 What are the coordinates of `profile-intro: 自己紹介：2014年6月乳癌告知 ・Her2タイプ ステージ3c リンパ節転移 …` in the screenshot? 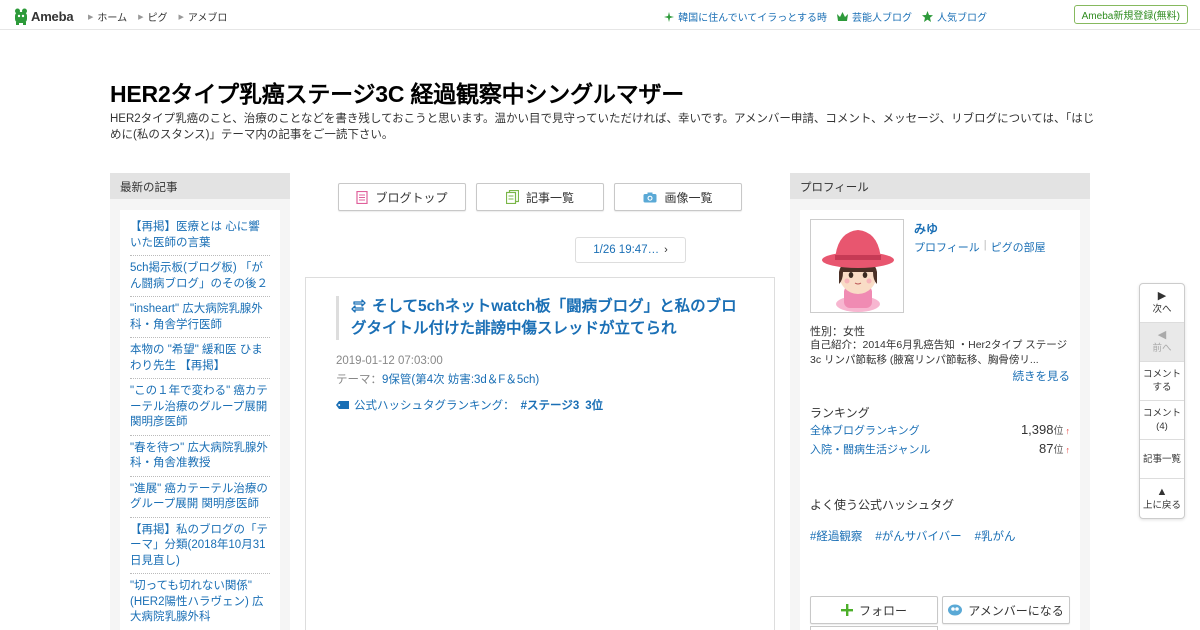 It's located at (939, 352).